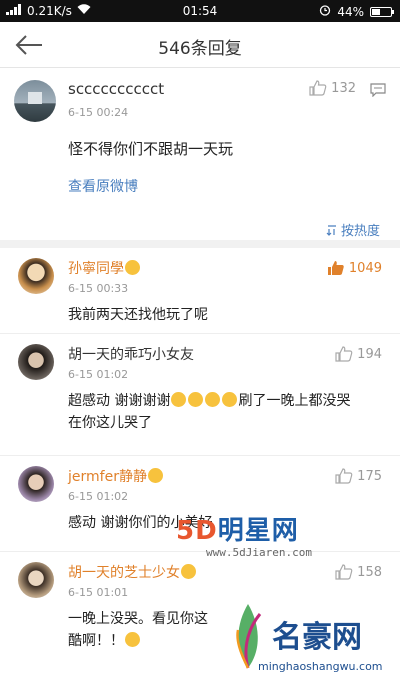 Image resolution: width=400 pixels, height=680 pixels. What do you see at coordinates (378, 90) in the screenshot?
I see `comment-icon` at bounding box center [378, 90].